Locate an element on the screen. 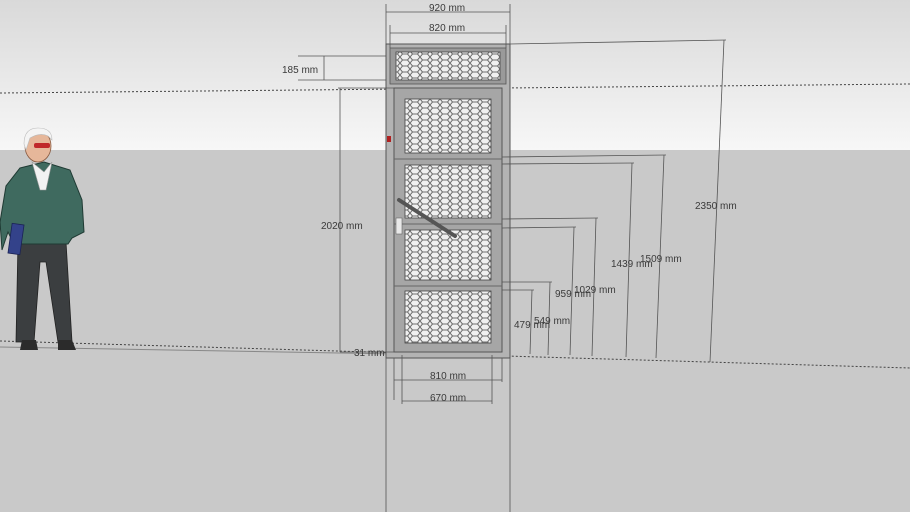 Image resolution: width=910 pixels, height=512 pixels. dim-label-185: 185 mm is located at coordinates (300, 70).